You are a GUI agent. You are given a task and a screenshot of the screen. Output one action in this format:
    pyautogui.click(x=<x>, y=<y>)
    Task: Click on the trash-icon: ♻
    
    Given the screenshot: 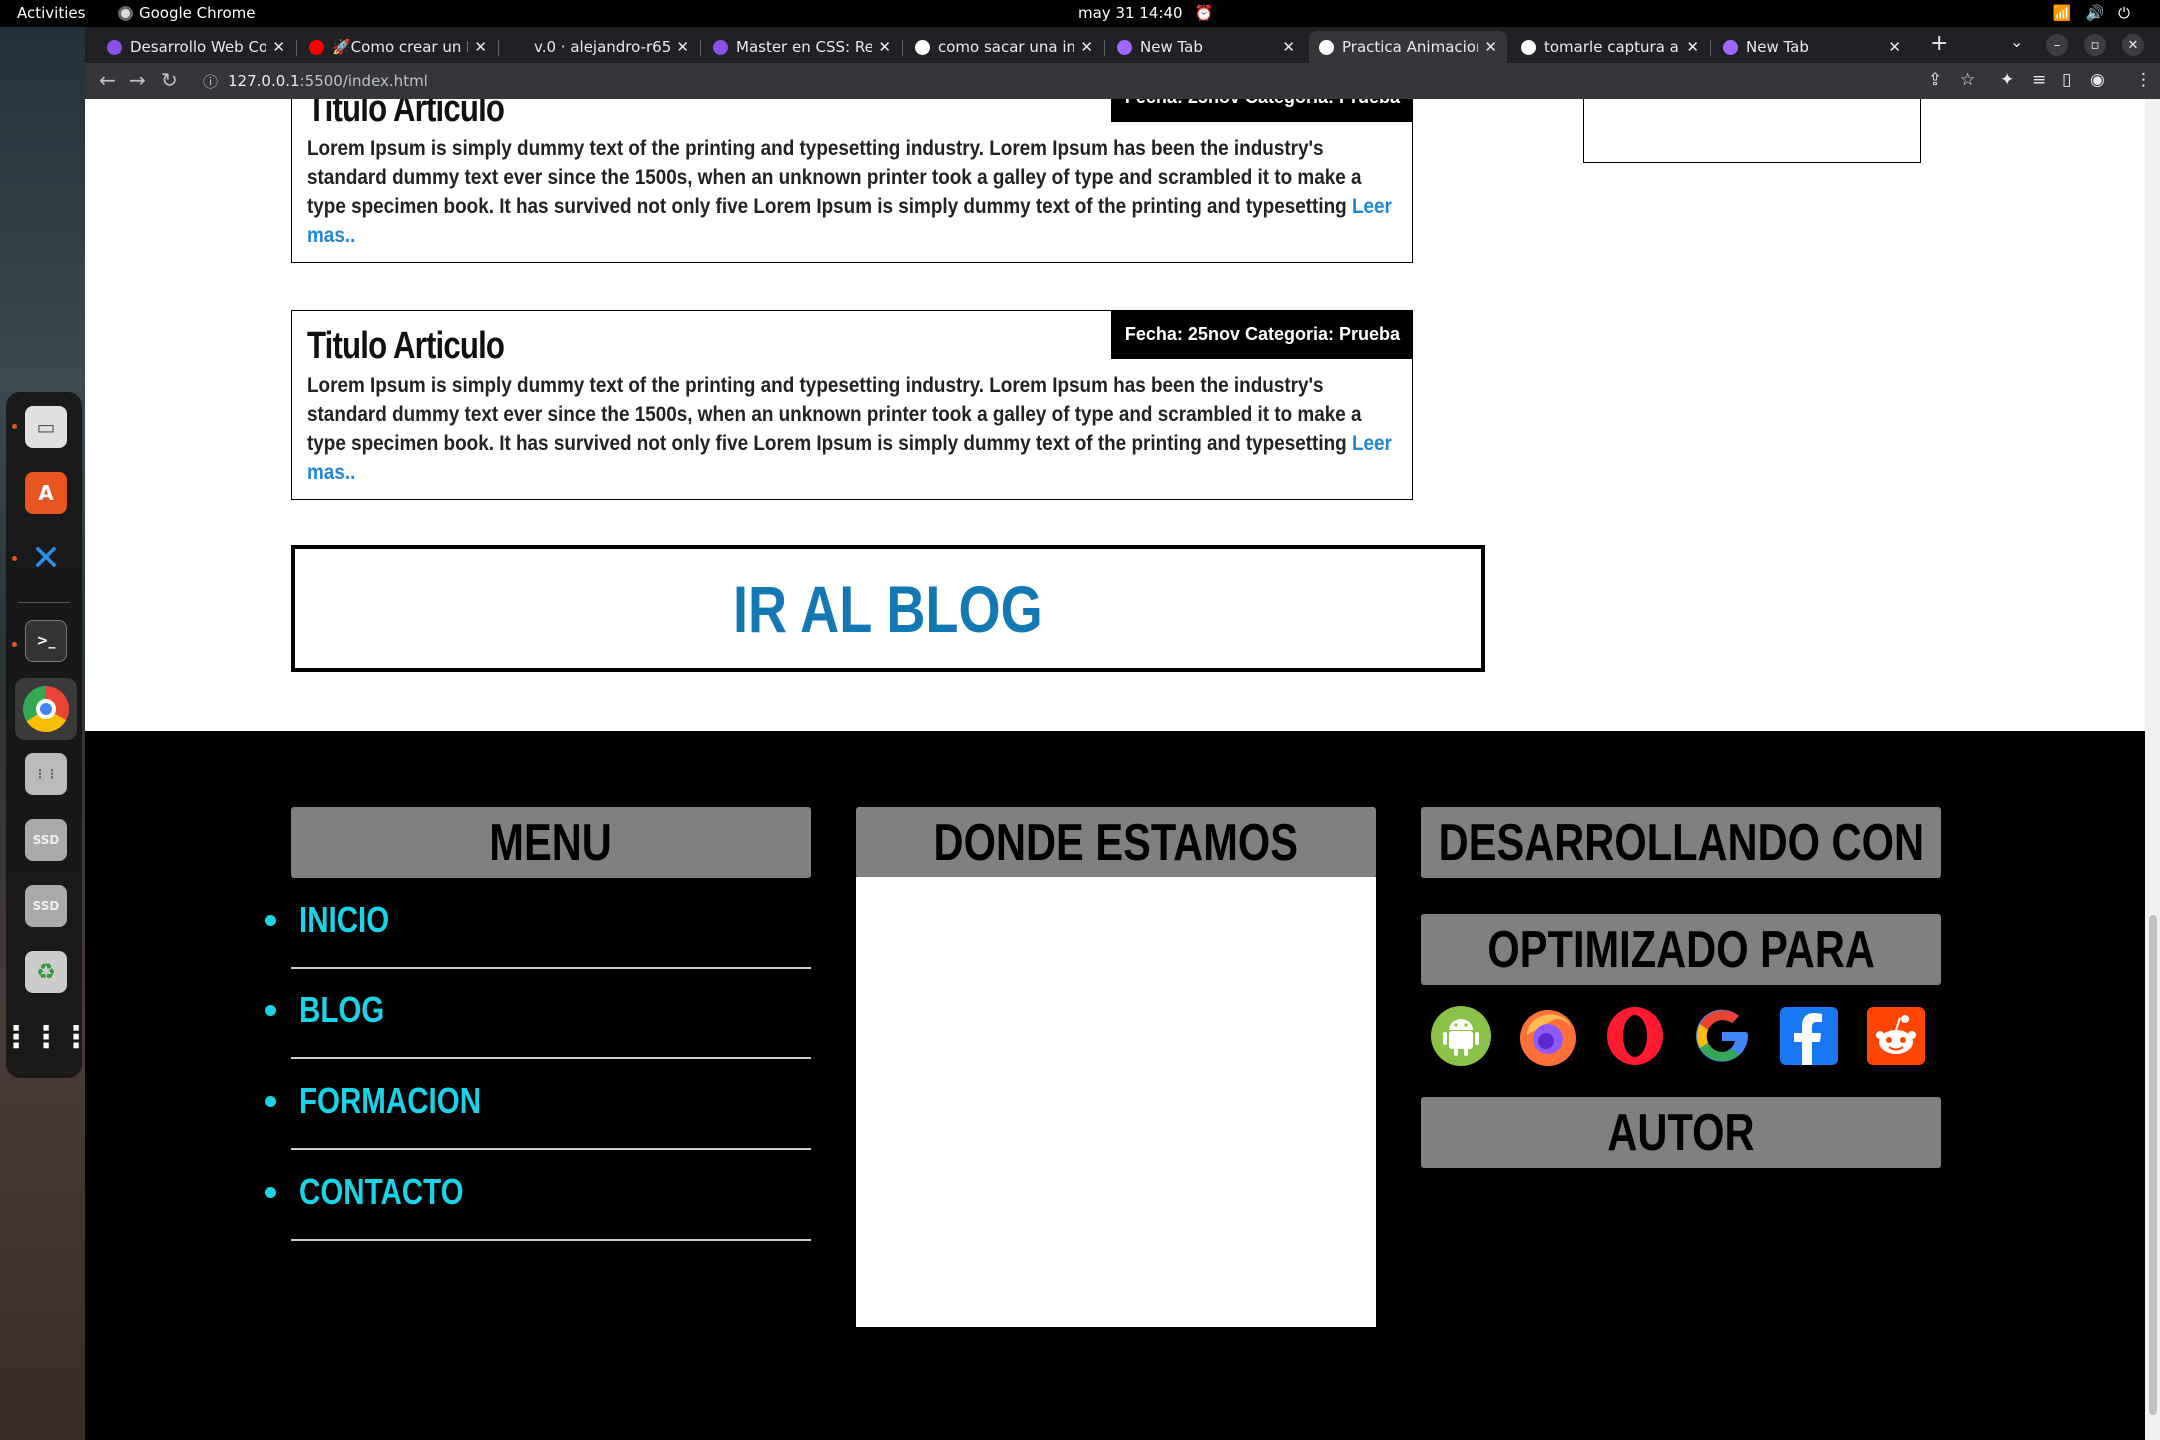 What is the action you would take?
    pyautogui.click(x=46, y=972)
    